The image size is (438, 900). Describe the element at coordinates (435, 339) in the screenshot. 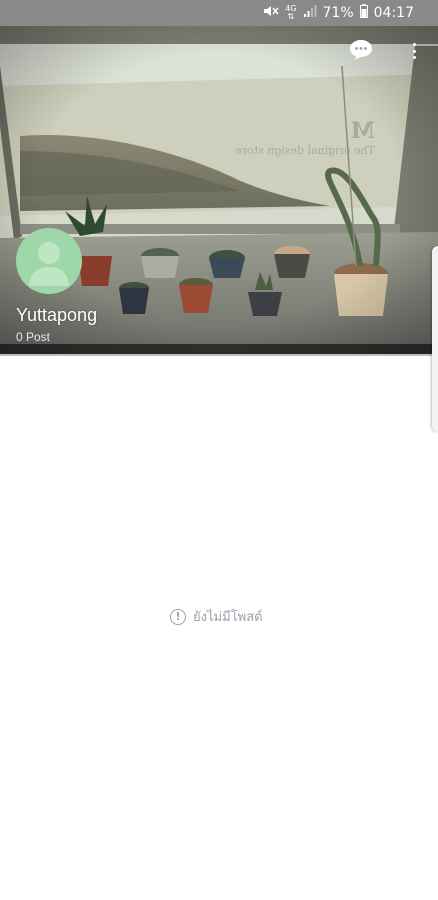

I see `edge-panel-handle` at that location.